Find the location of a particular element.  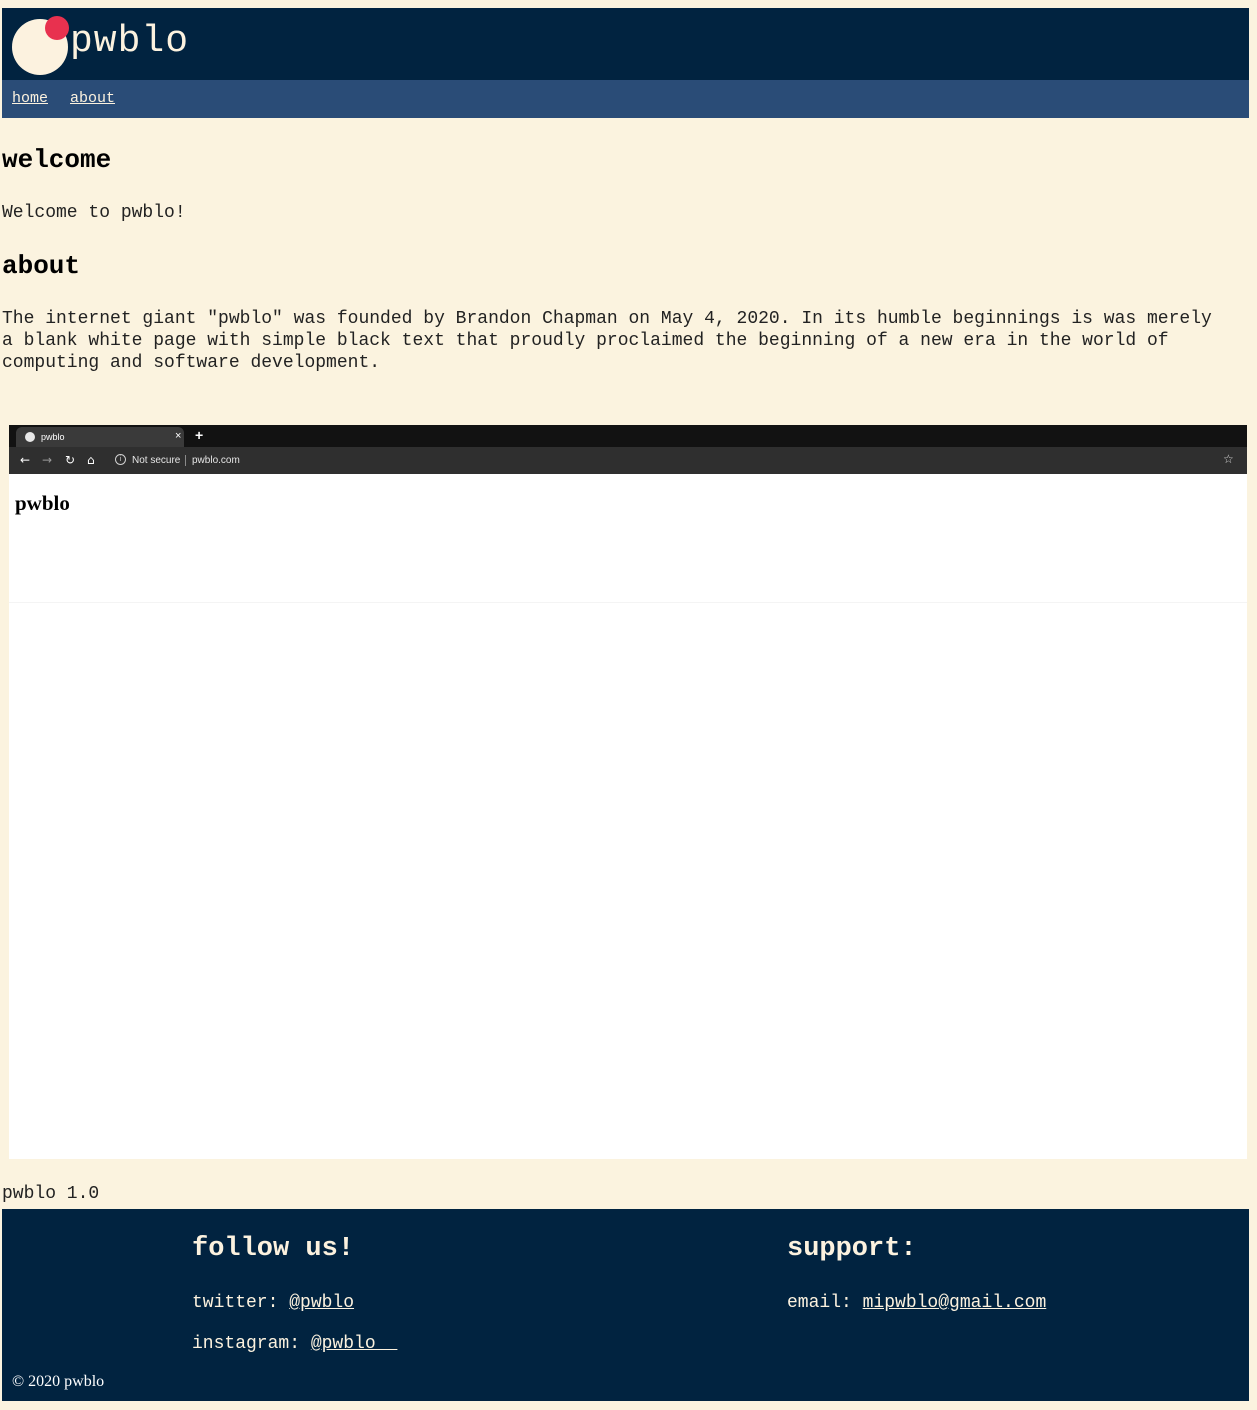

original-page-heading: pwblo is located at coordinates (42, 503).